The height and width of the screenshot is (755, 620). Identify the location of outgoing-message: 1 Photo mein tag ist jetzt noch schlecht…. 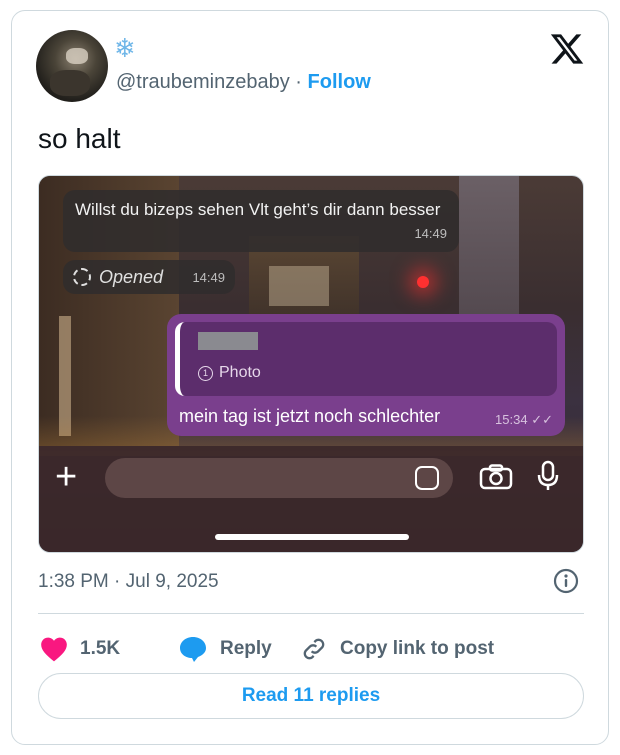
(366, 375).